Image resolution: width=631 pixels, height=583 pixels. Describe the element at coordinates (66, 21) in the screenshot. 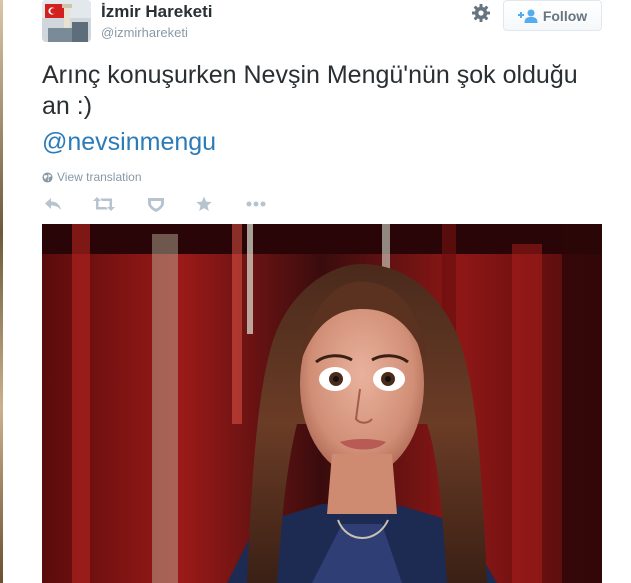

I see `avatar` at that location.